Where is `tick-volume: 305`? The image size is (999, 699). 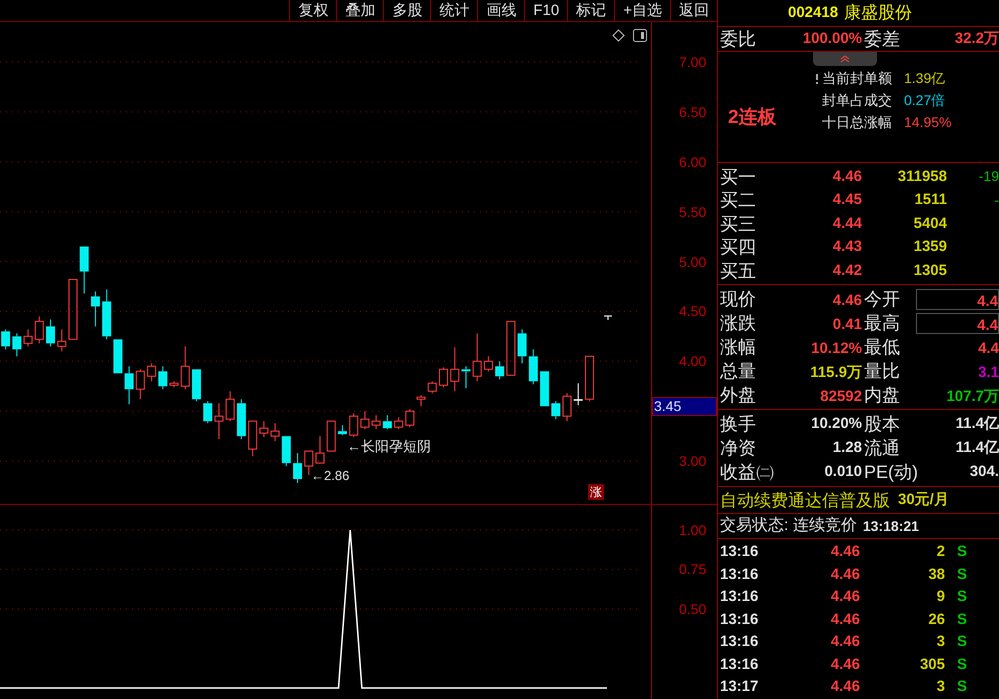
tick-volume: 305 is located at coordinates (931, 664).